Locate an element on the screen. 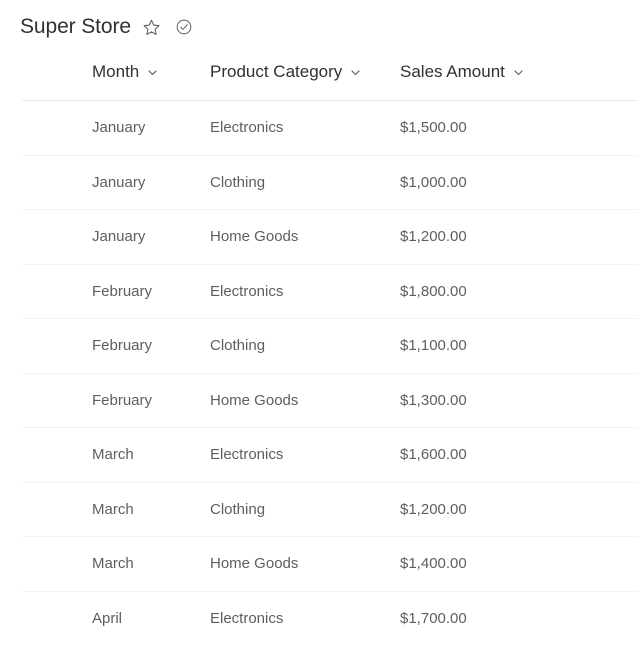 The image size is (638, 648). table-row: March Electronics $1,600.00 is located at coordinates (330, 455).